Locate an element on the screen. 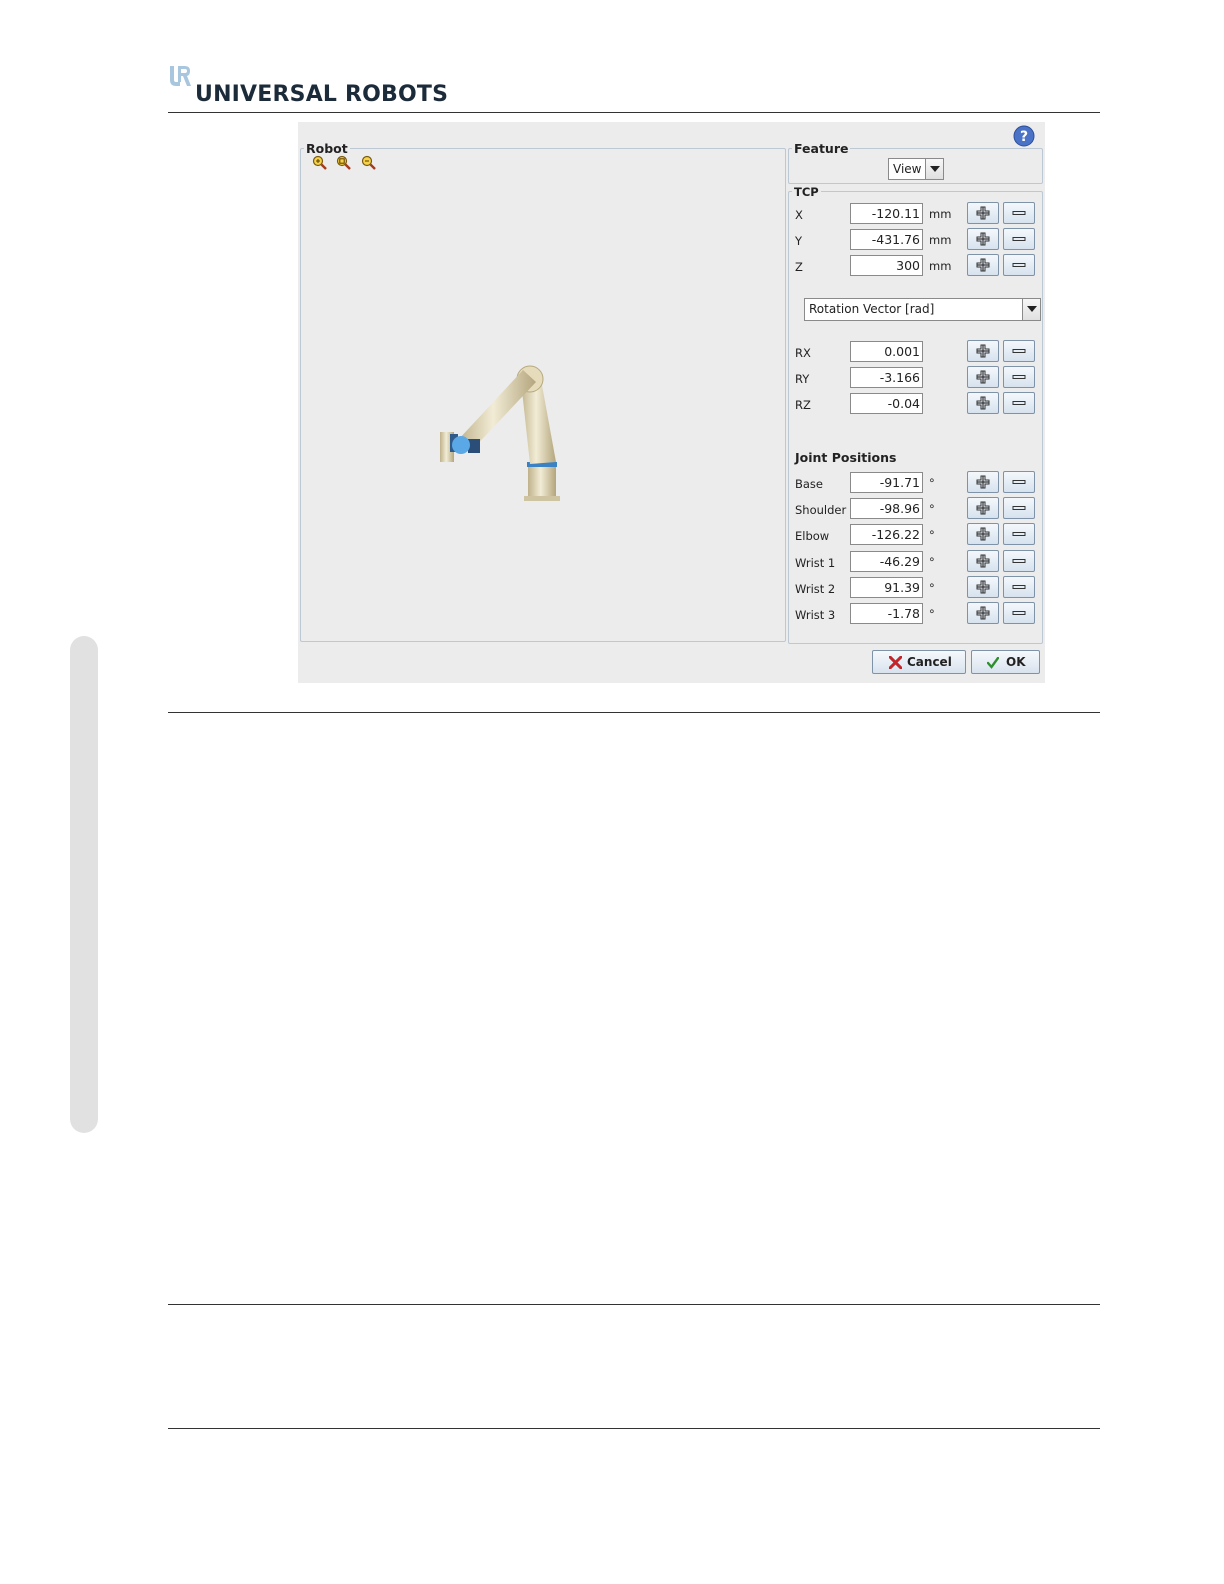 Image resolution: width=1224 pixels, height=1584 pixels. cross-icon is located at coordinates (895, 663).